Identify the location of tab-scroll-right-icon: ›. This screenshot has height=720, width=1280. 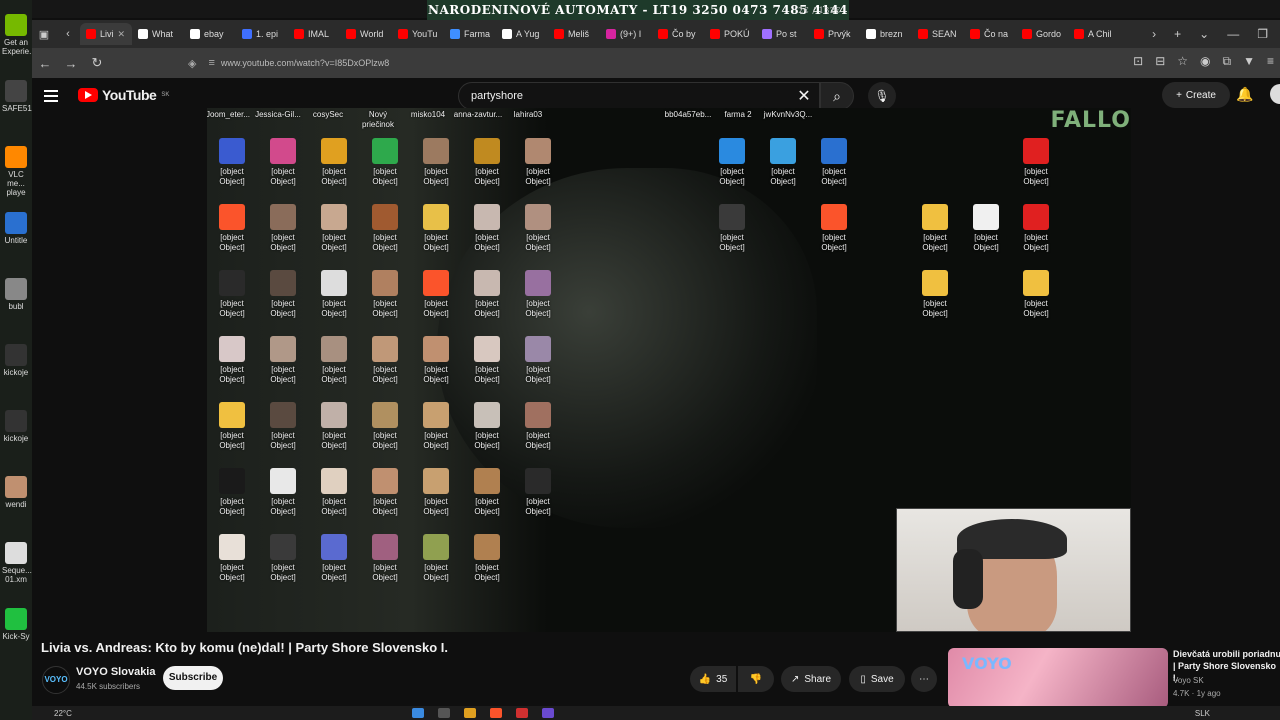
(1154, 34).